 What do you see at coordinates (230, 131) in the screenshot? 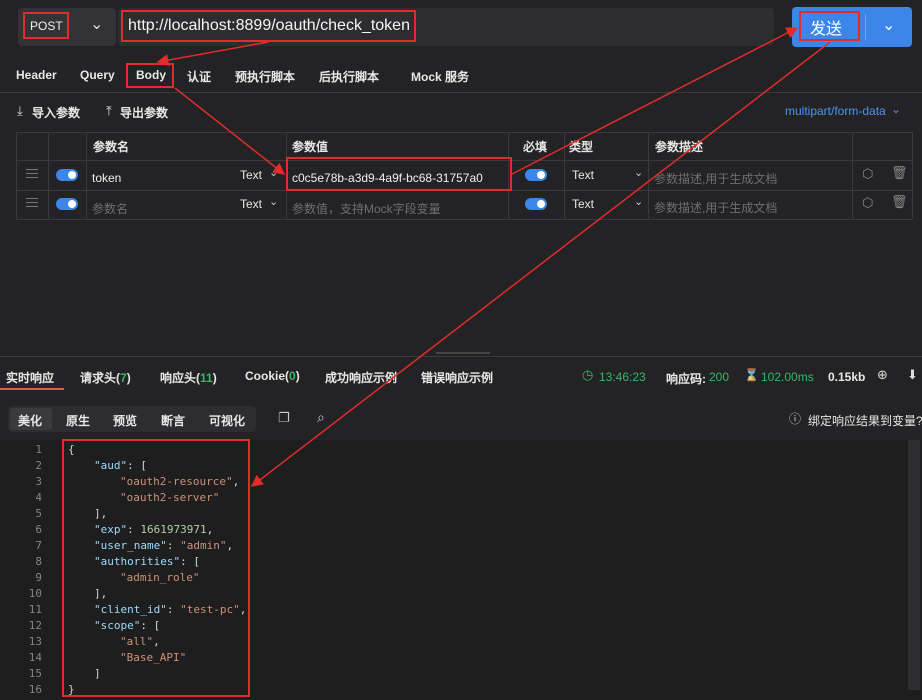
I see `arrow-body-to-token` at bounding box center [230, 131].